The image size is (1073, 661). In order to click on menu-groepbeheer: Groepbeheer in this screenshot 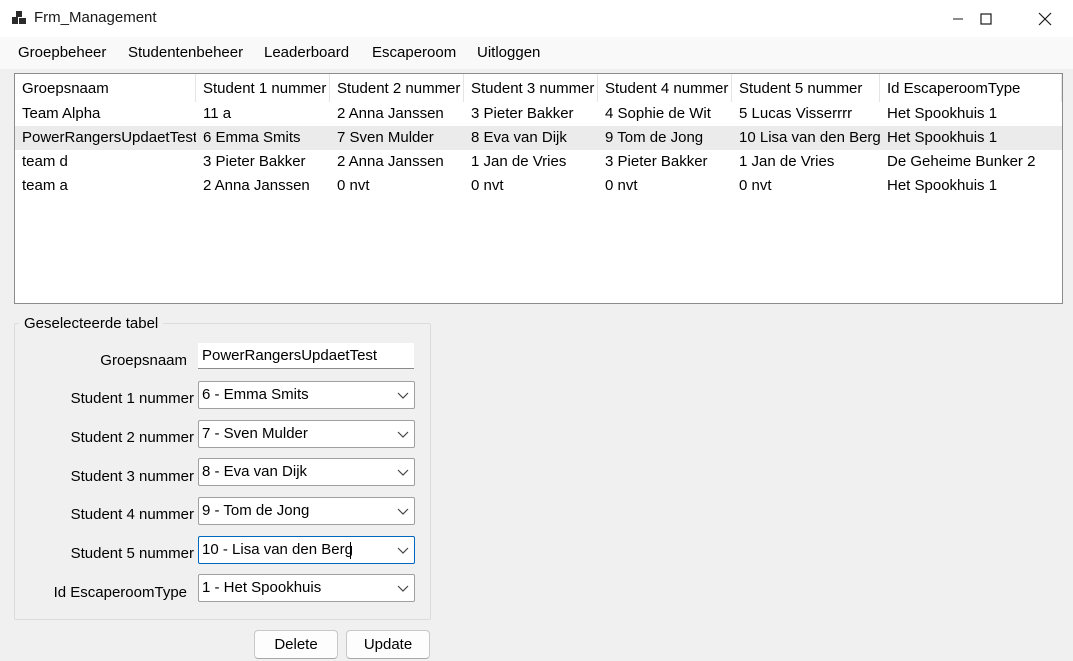, I will do `click(62, 52)`.